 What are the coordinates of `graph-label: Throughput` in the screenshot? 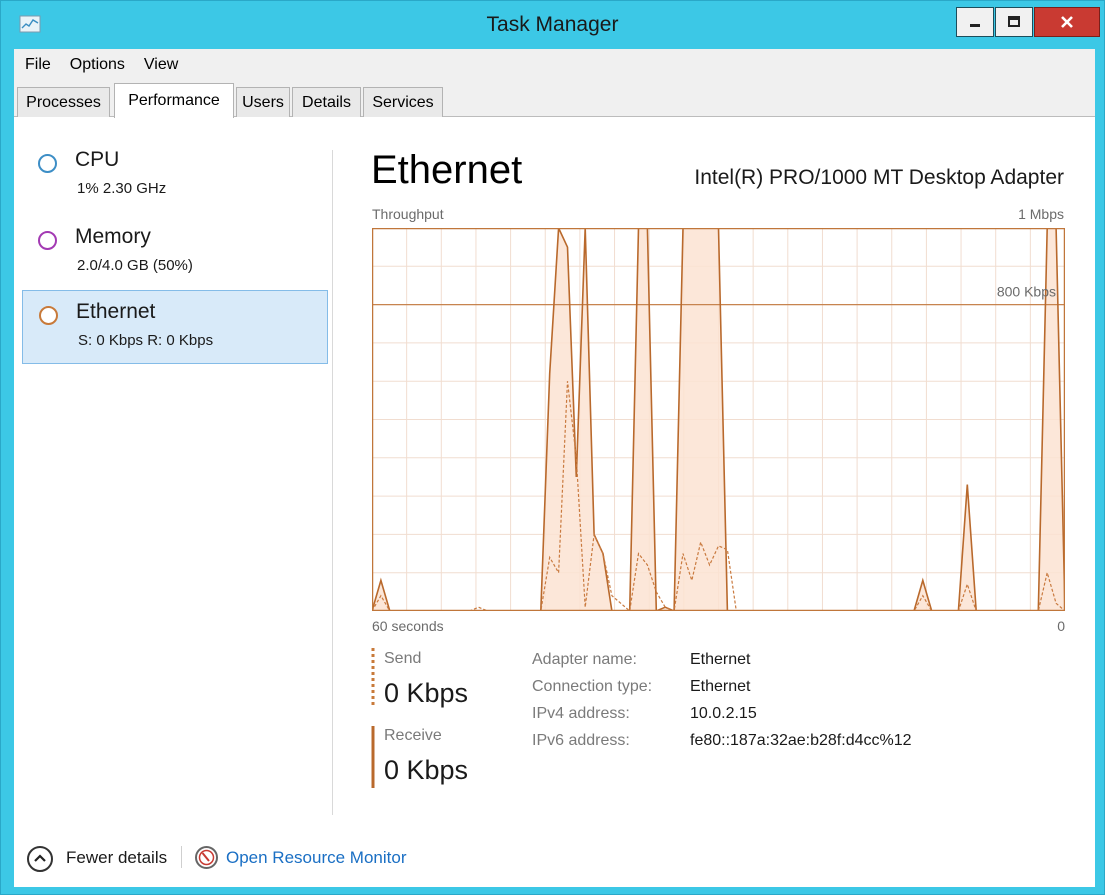 It's located at (408, 214).